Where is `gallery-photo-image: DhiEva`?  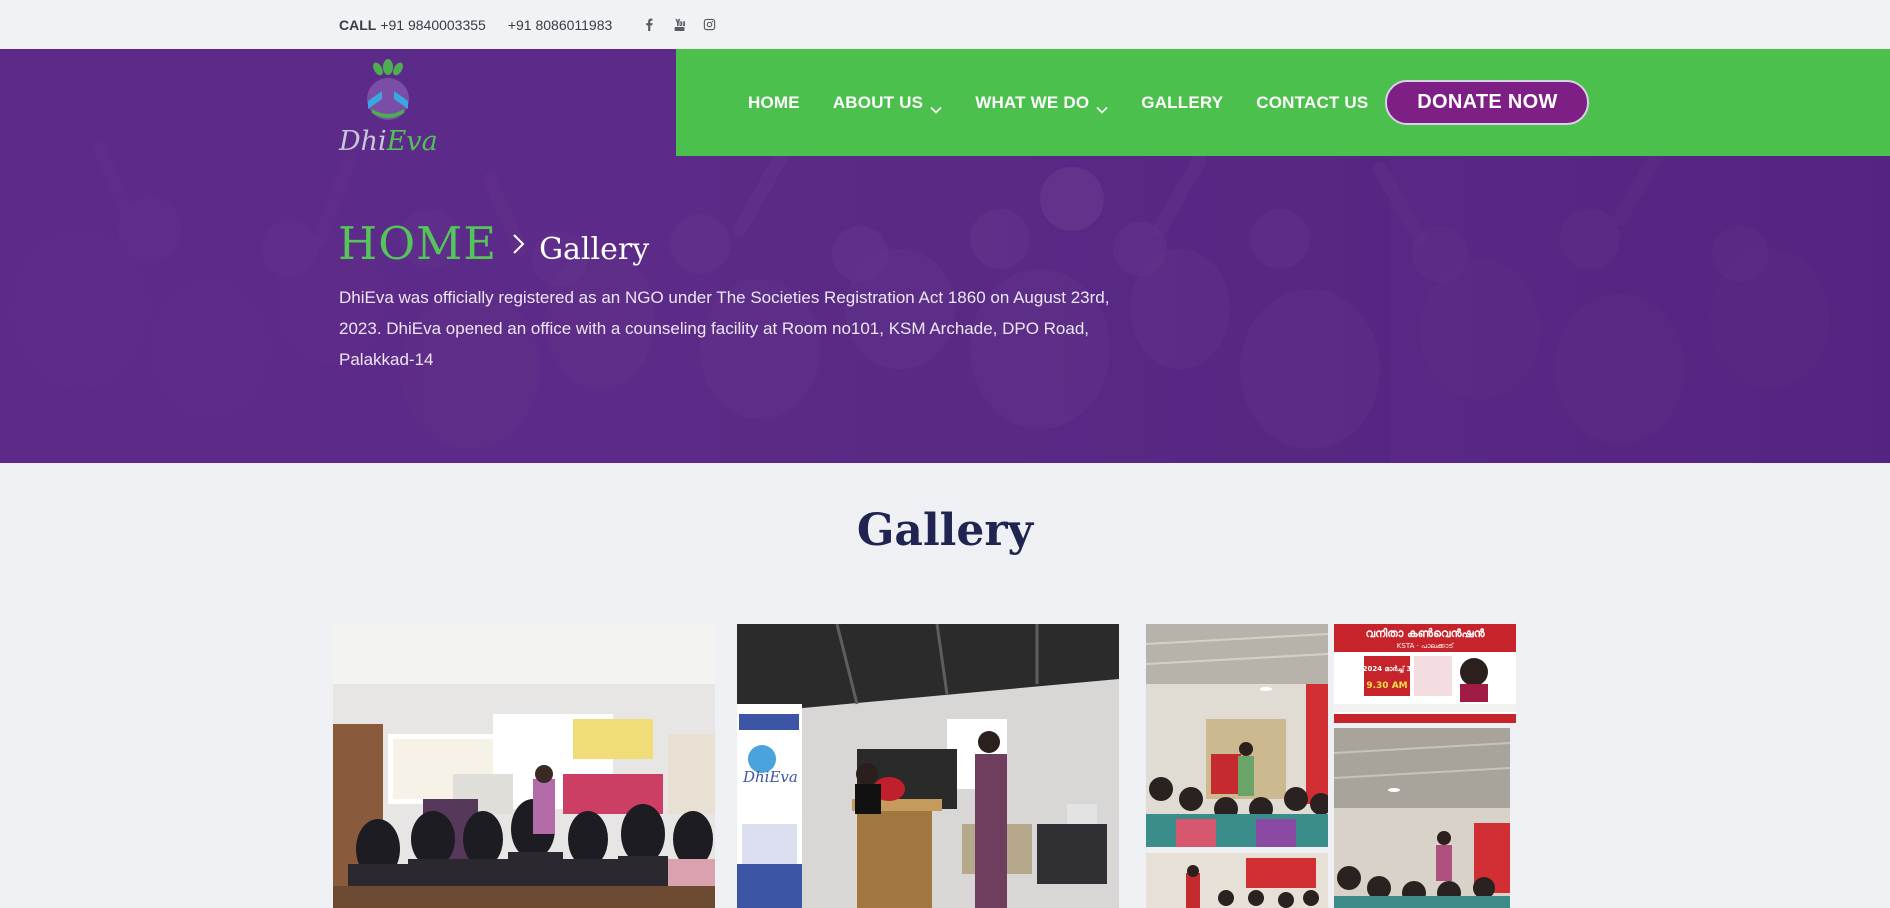 gallery-photo-image: DhiEva is located at coordinates (928, 766).